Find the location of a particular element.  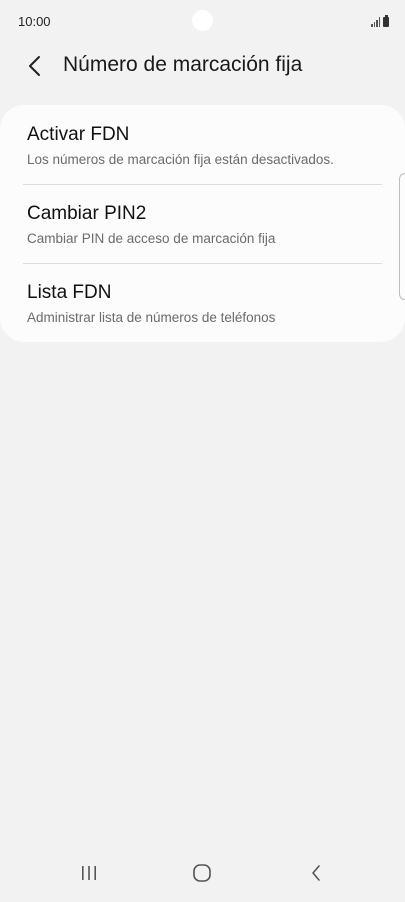

chevron-left-icon is located at coordinates (34, 66).